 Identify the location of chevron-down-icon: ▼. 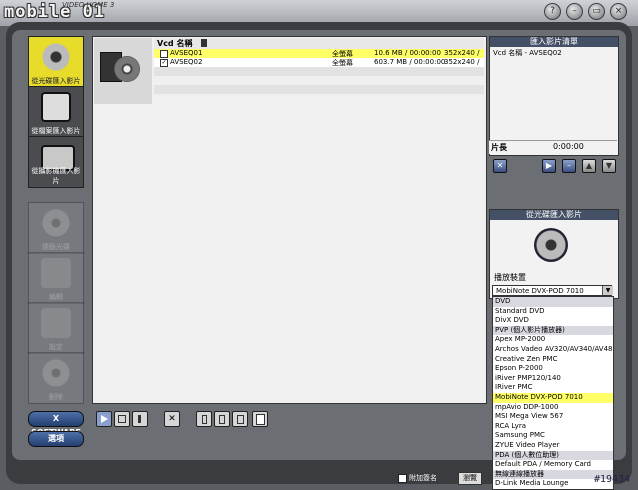
(607, 290).